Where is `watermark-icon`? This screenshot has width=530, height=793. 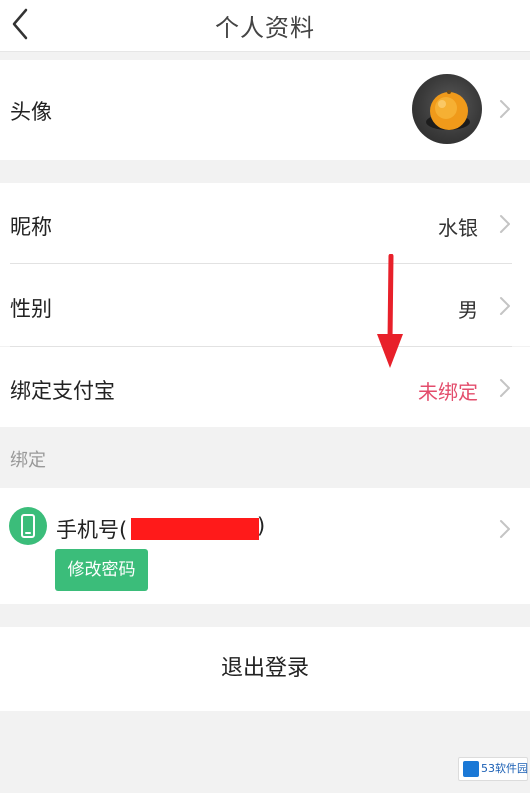 watermark-icon is located at coordinates (471, 769).